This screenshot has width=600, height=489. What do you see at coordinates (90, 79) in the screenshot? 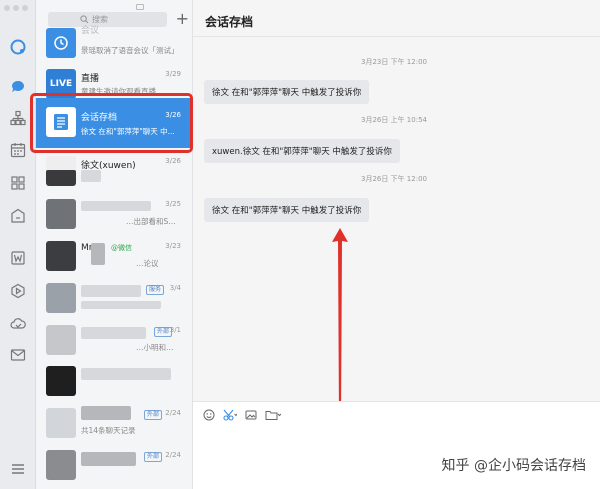
I see `item-name: 直播` at bounding box center [90, 79].